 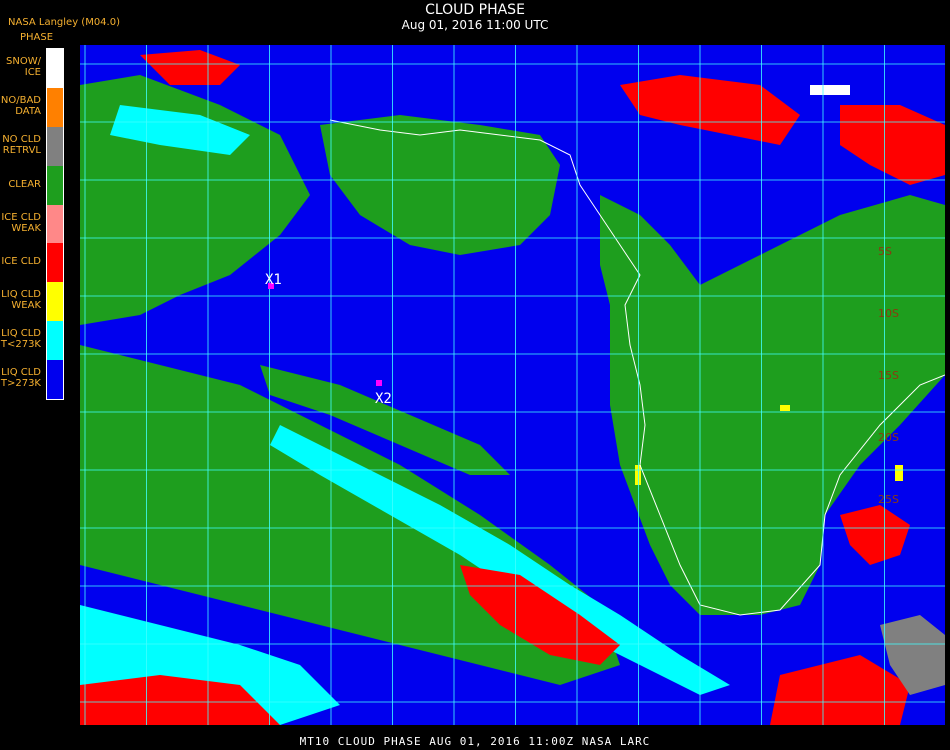 What do you see at coordinates (20, 339) in the screenshot?
I see `legend-label: LIQ CLD T<273K` at bounding box center [20, 339].